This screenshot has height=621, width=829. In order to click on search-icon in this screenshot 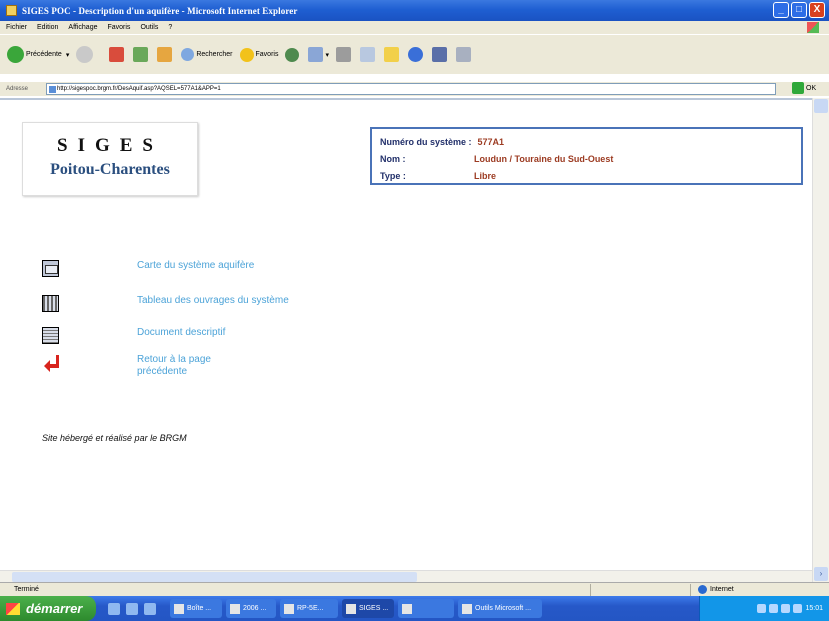, I will do `click(188, 54)`.